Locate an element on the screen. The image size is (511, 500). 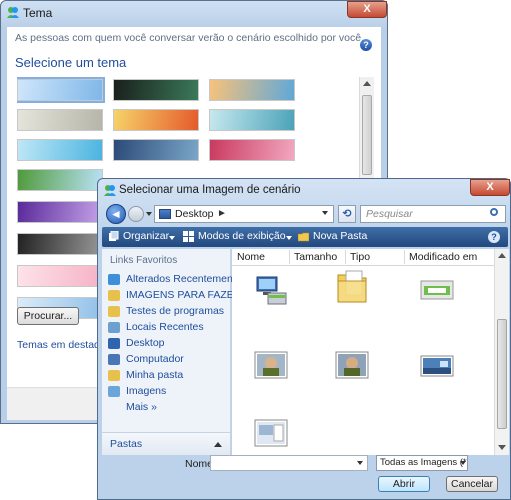
computer-icon is located at coordinates (114, 359).